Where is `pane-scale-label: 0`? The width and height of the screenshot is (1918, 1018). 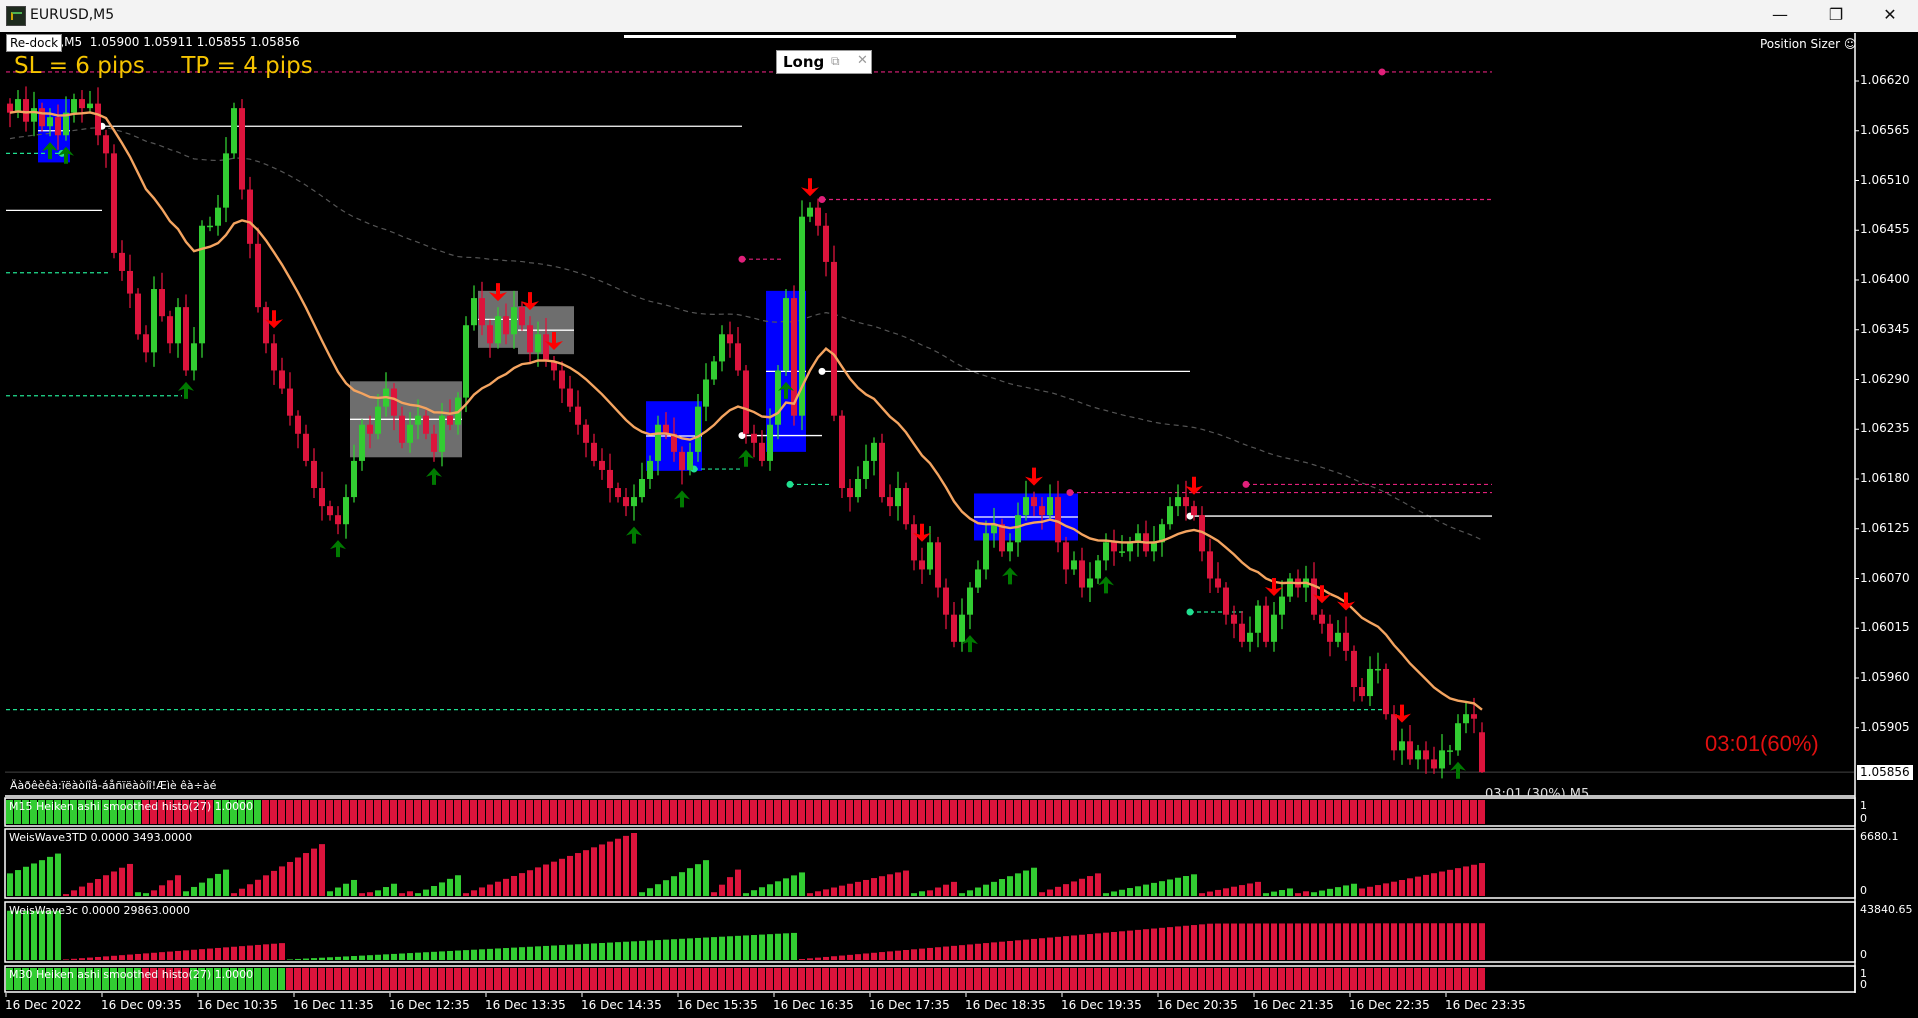
pane-scale-label: 0 is located at coordinates (1863, 954).